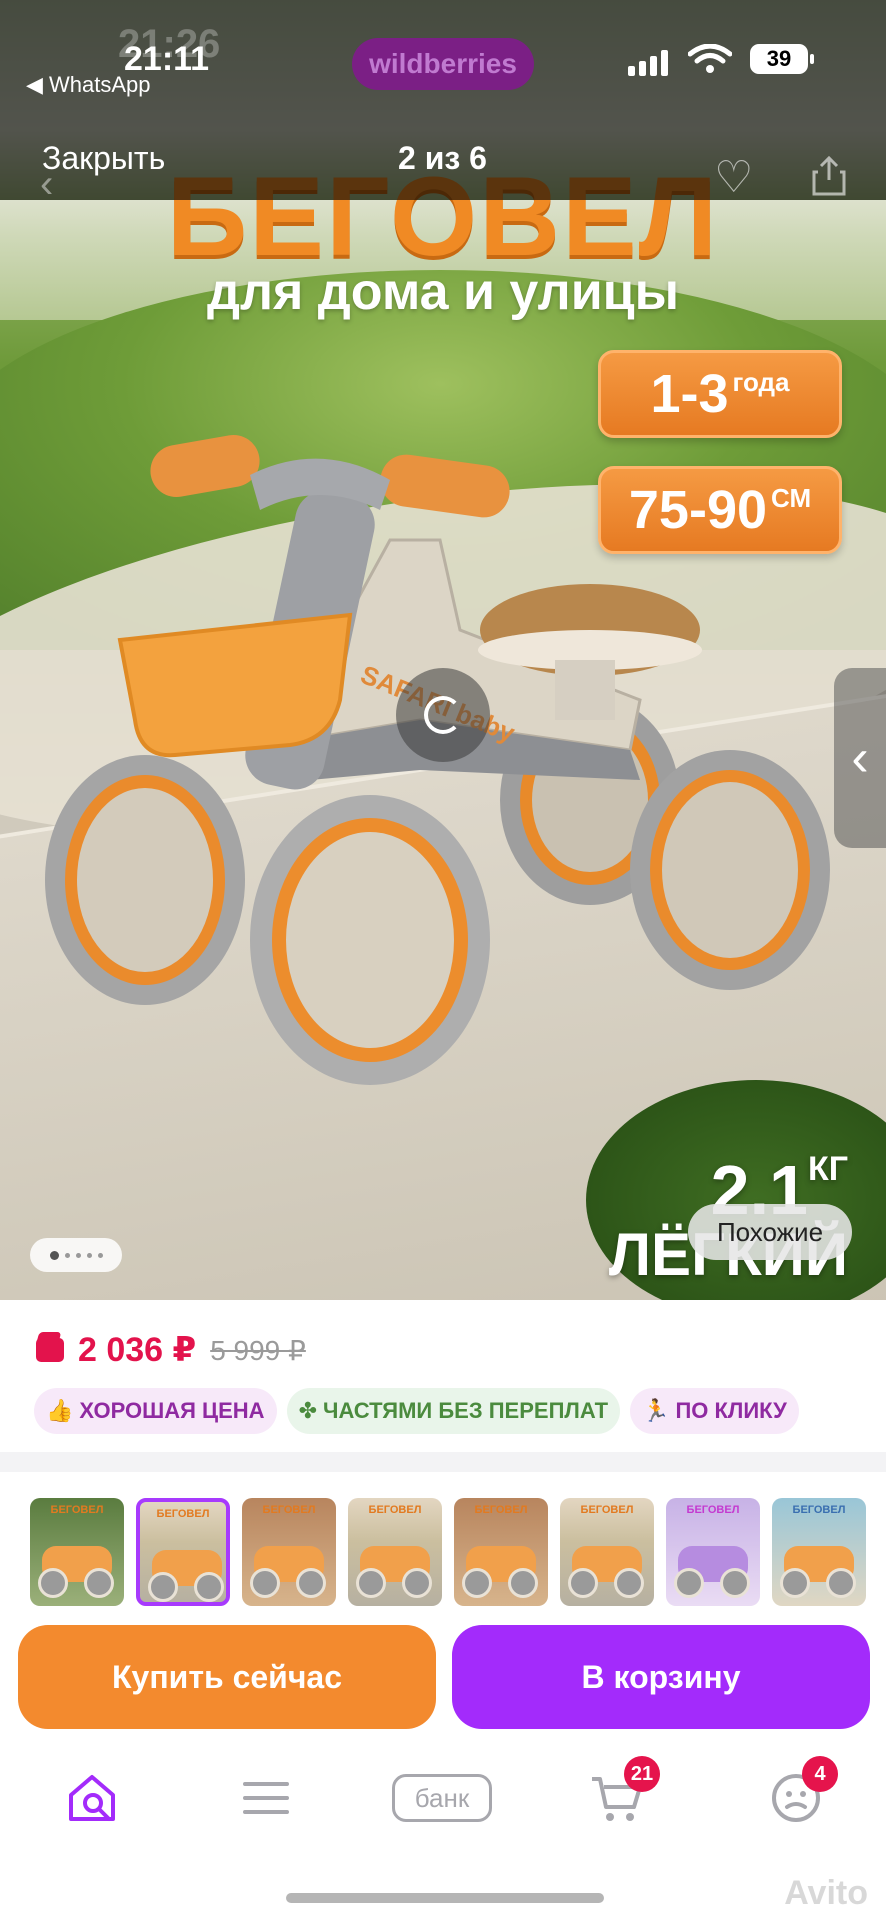 The width and height of the screenshot is (886, 1920). Describe the element at coordinates (713, 1552) in the screenshot. I see `thumbnail-7: БЕГОВЕЛ` at that location.